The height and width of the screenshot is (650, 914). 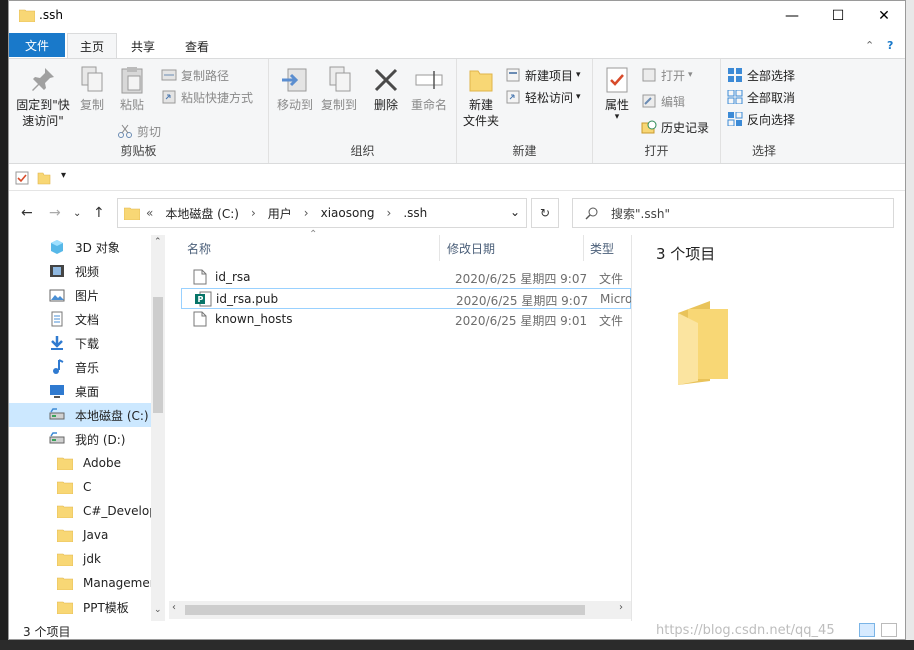 What do you see at coordinates (27, 213) in the screenshot?
I see `back-arrow-icon: ←` at bounding box center [27, 213].